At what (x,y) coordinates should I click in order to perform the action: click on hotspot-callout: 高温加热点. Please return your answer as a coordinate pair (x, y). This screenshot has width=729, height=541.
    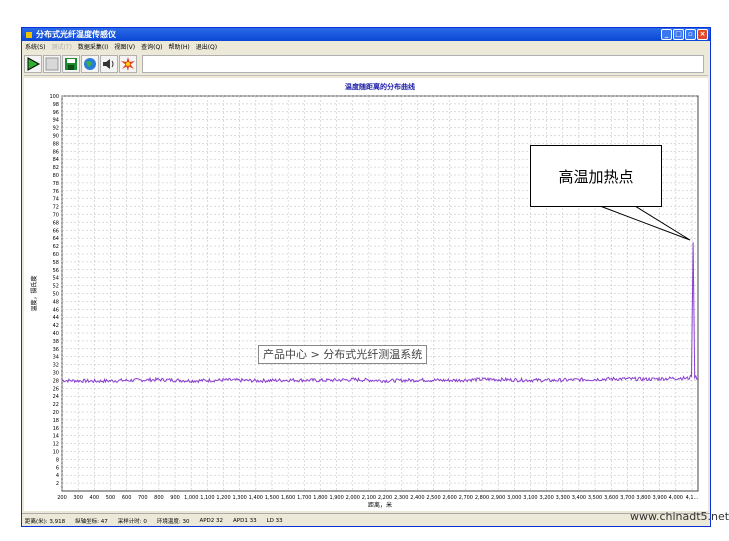
    Looking at the image, I should click on (596, 176).